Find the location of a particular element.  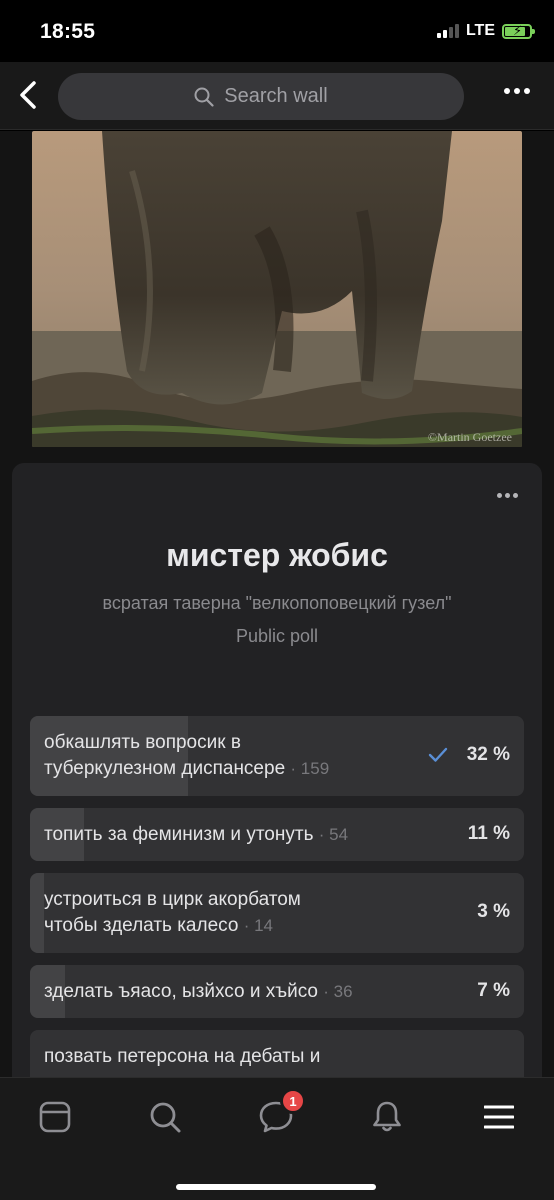

checkmark-icon is located at coordinates (438, 754).